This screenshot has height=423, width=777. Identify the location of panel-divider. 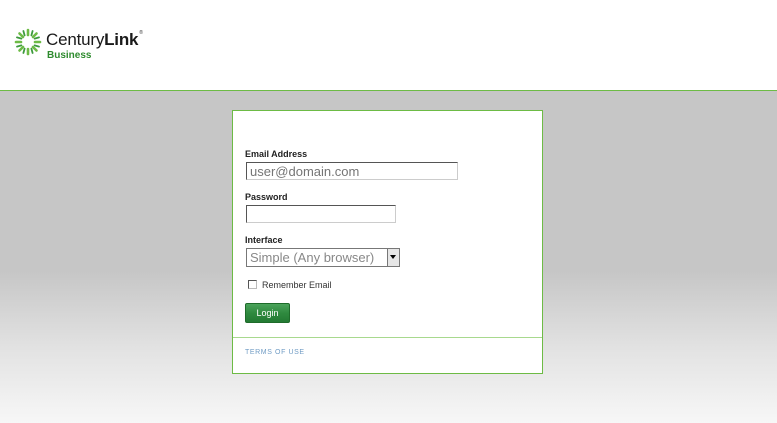
(387, 337).